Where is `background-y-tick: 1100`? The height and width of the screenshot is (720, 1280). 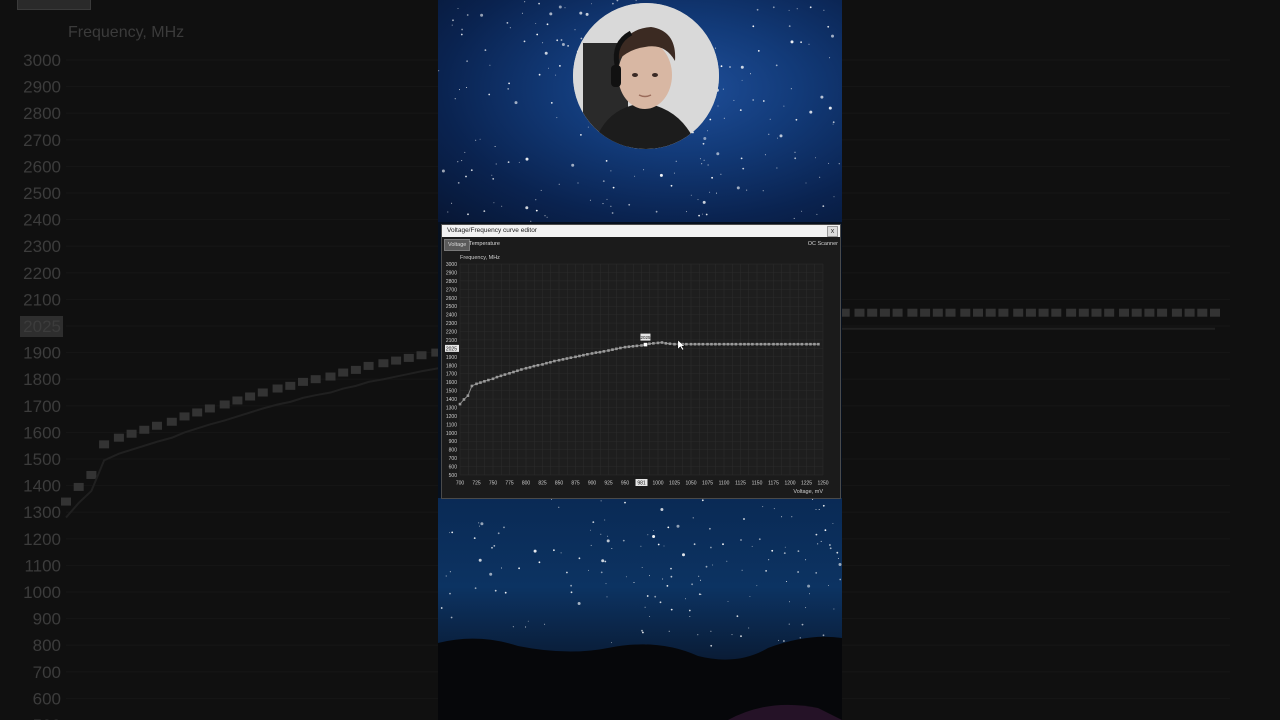
background-y-tick: 1100 is located at coordinates (42, 565).